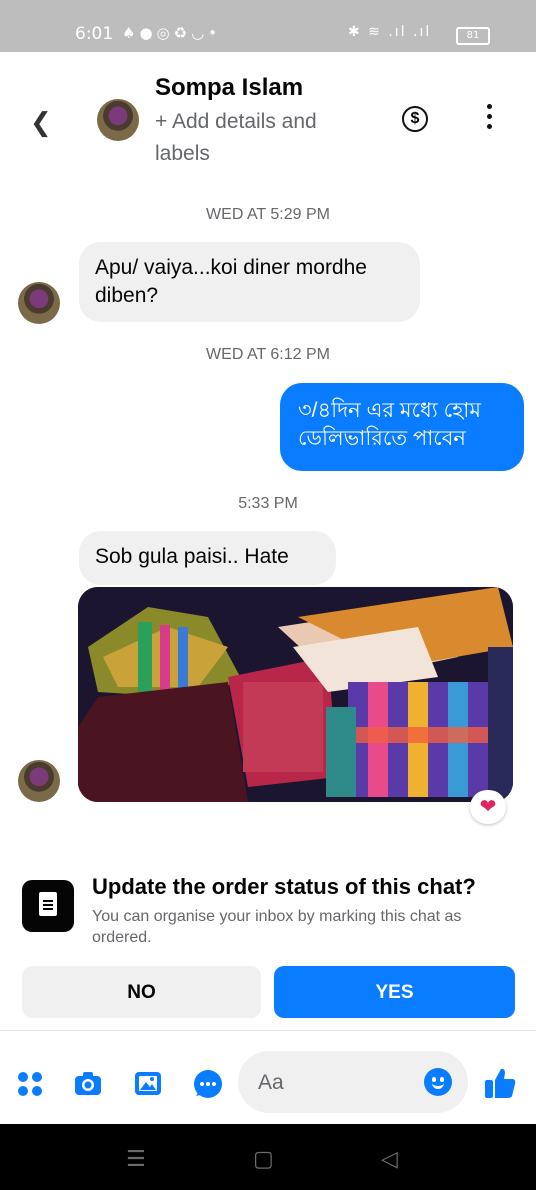 The image size is (536, 1190). I want to click on system-nav-bar: ☰ ▢ ◁, so click(268, 1157).